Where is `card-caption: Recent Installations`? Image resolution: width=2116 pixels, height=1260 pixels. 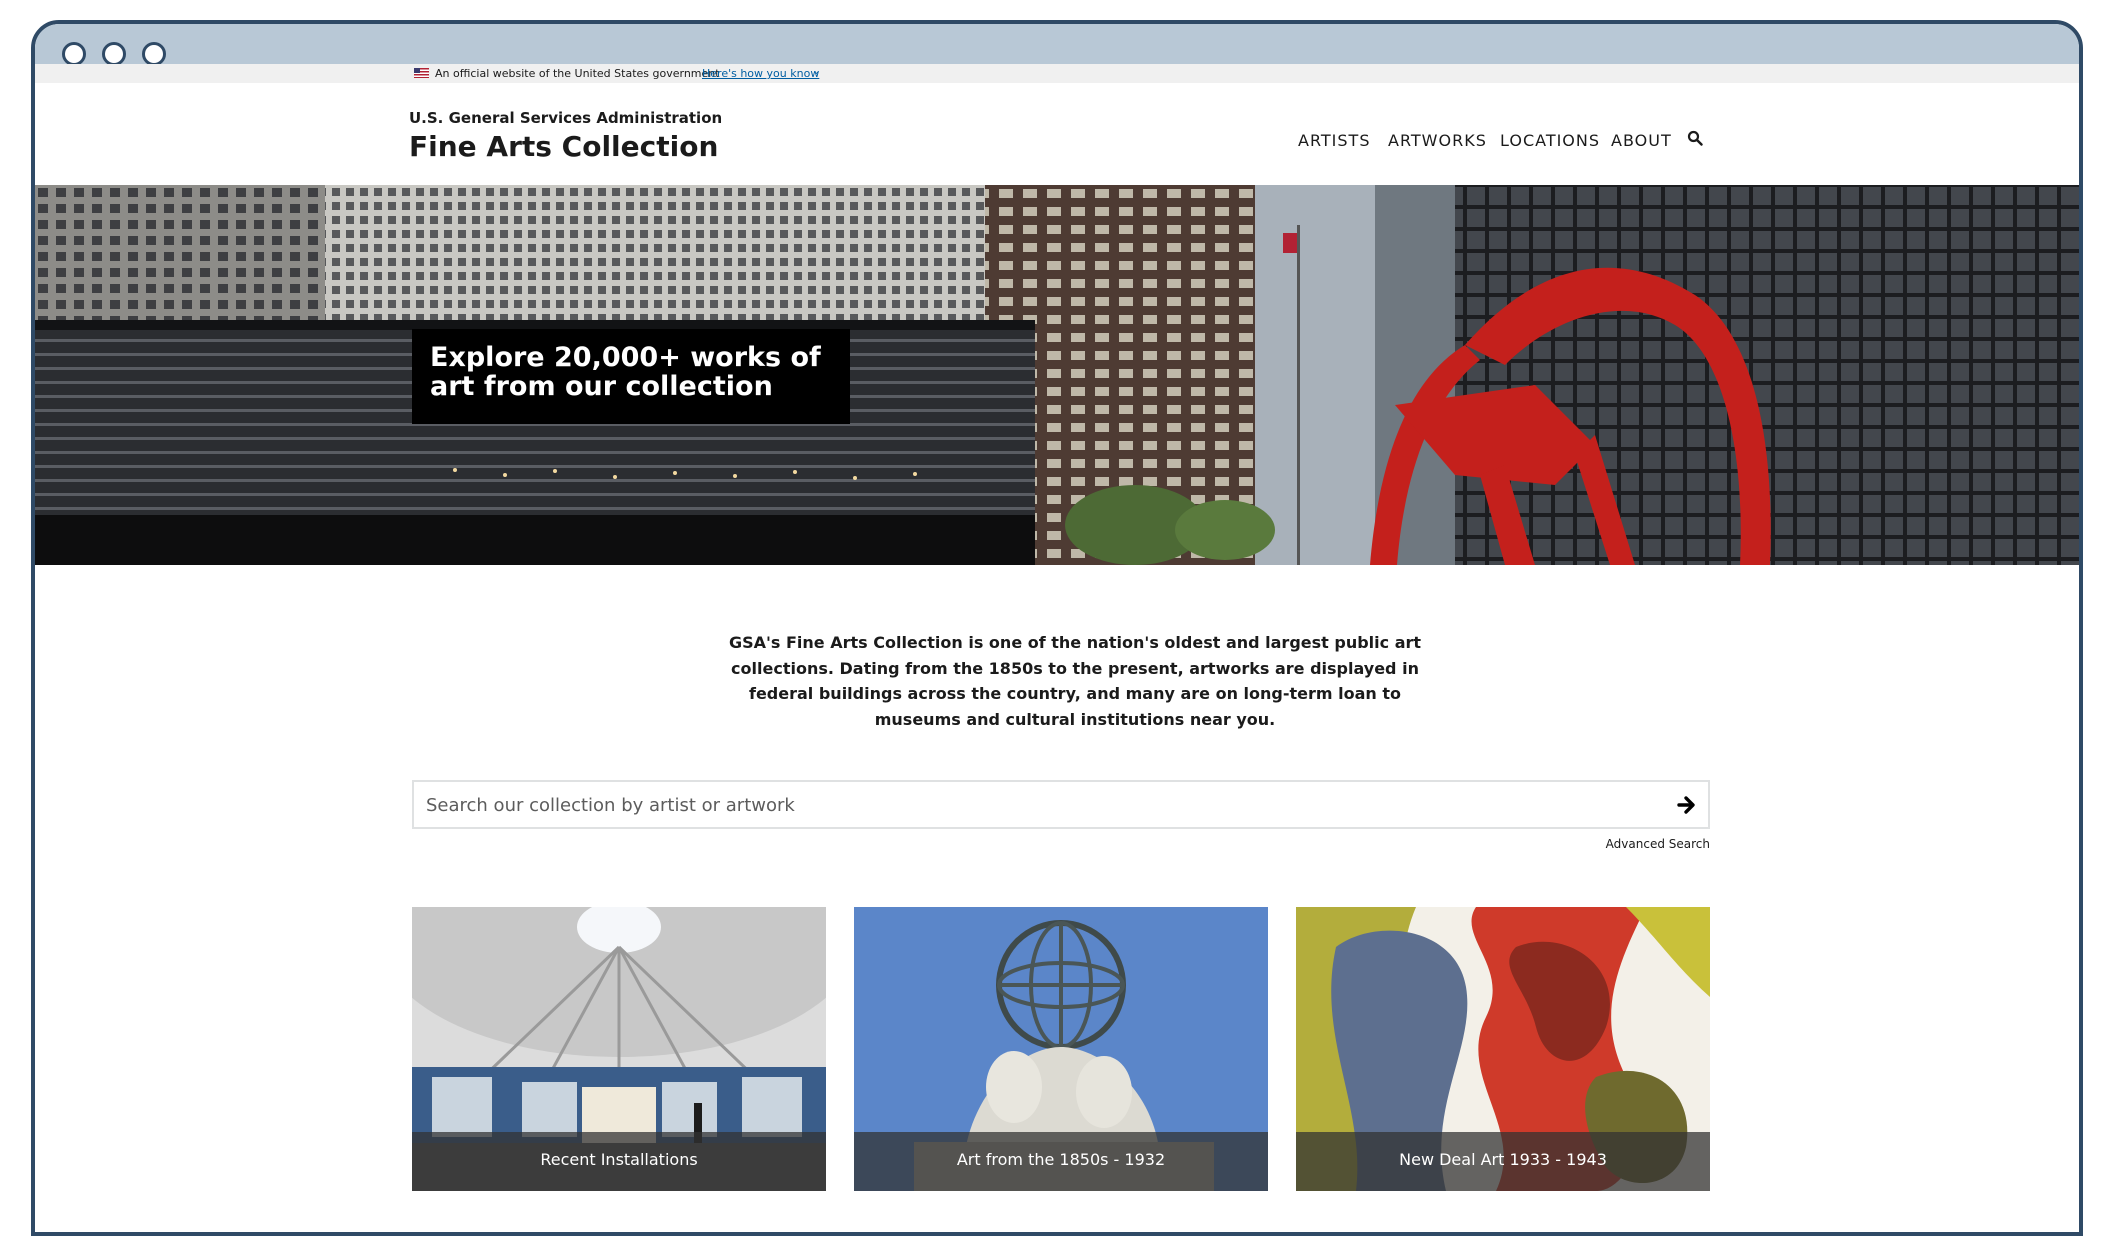
card-caption: Recent Installations is located at coordinates (619, 1159).